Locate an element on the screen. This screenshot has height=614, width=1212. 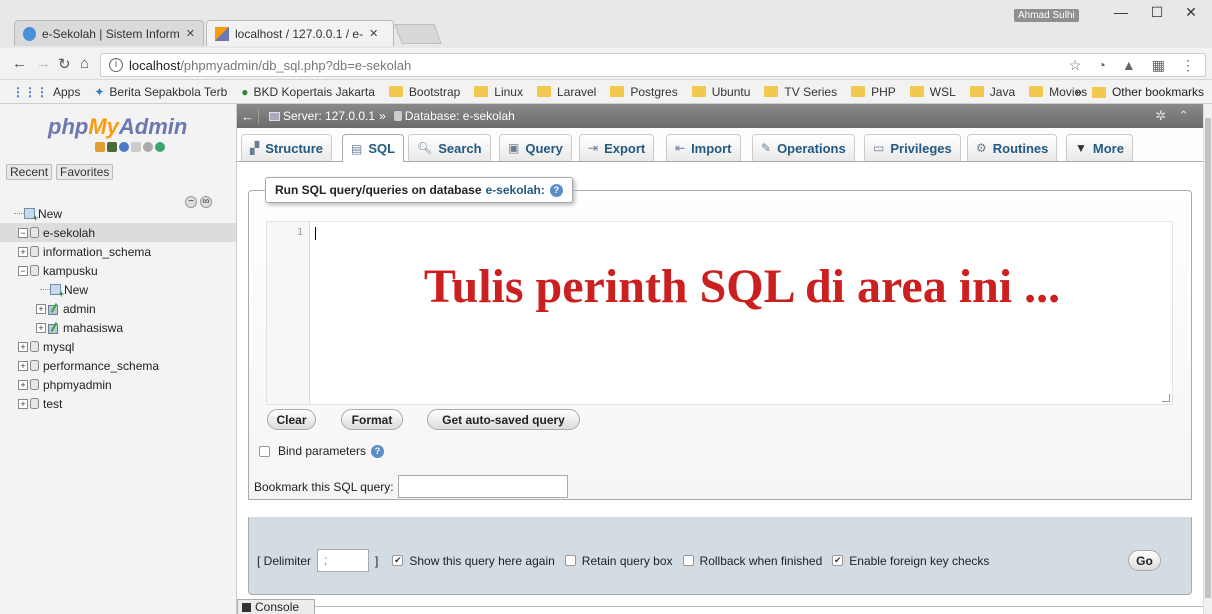
tab-query: ▣ Query is located at coordinates (535, 147).